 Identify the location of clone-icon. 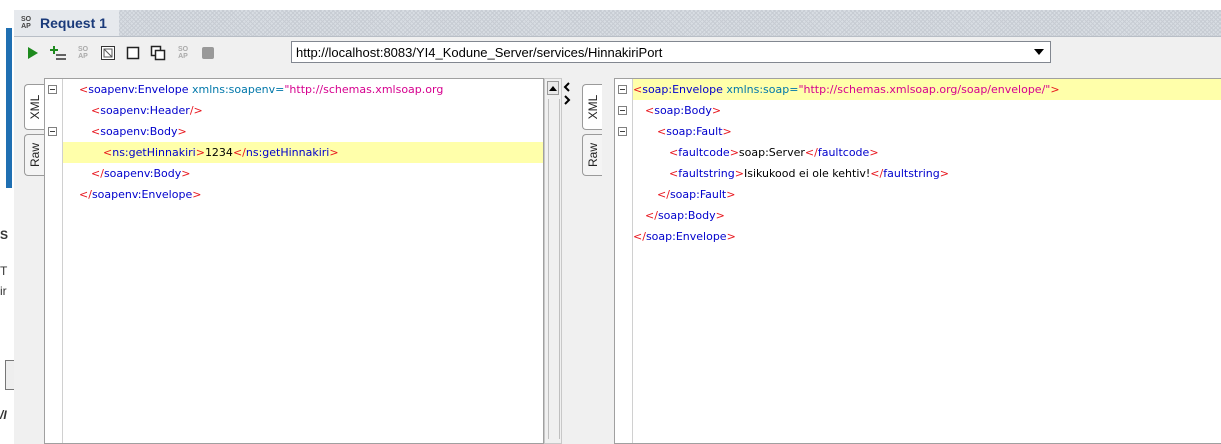
(158, 53).